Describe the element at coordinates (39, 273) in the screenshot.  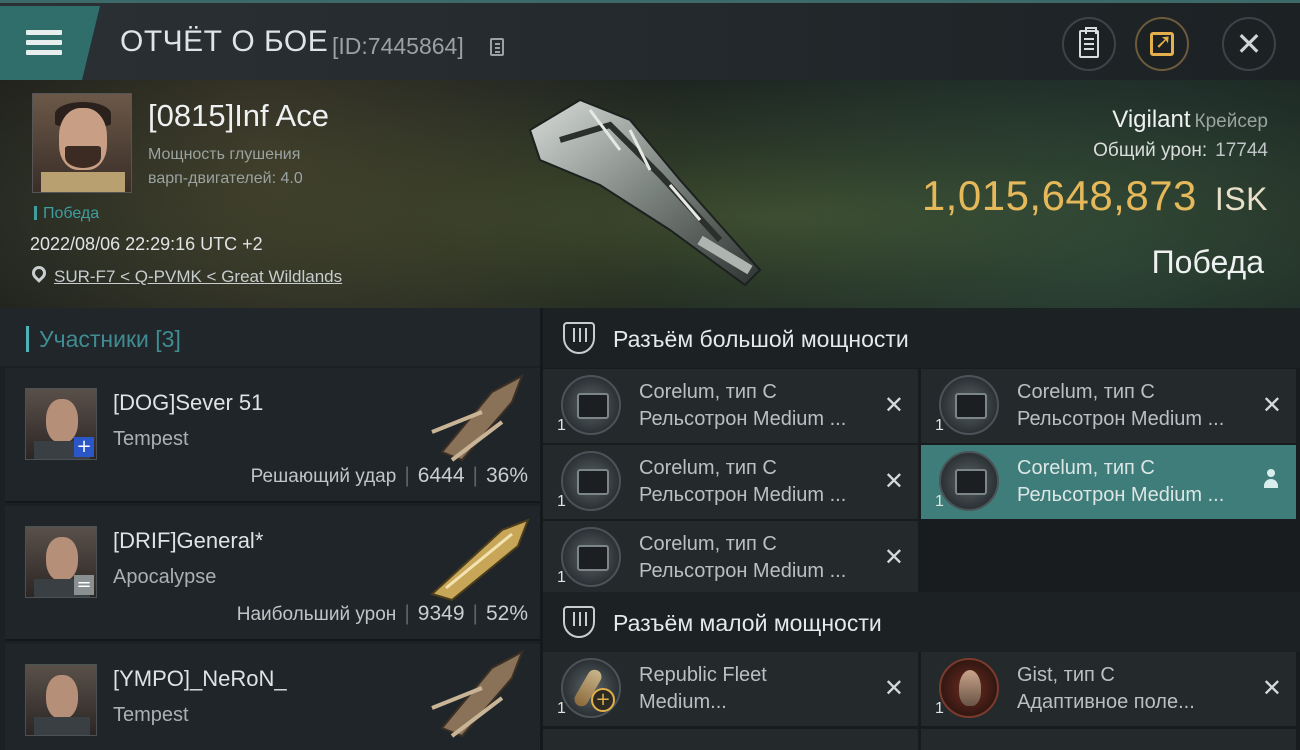
I see `location-pin-icon` at that location.